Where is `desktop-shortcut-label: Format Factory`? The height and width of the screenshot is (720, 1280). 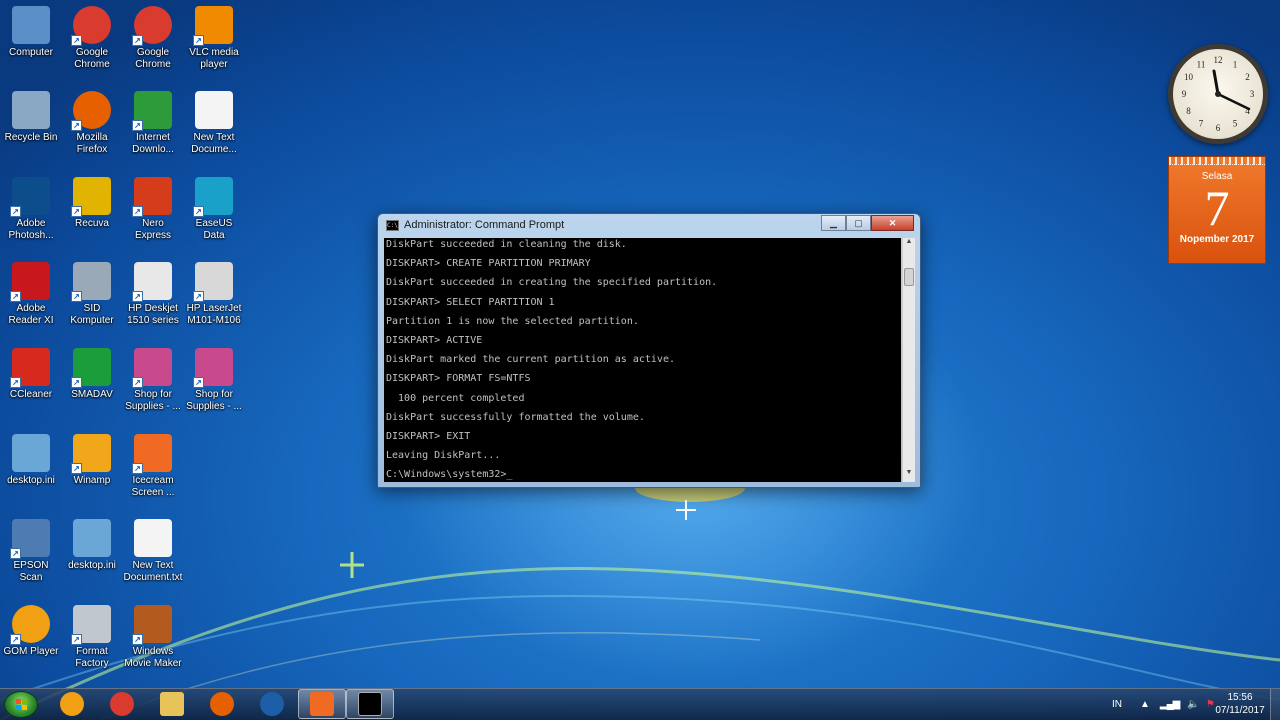 desktop-shortcut-label: Format Factory is located at coordinates (92, 657).